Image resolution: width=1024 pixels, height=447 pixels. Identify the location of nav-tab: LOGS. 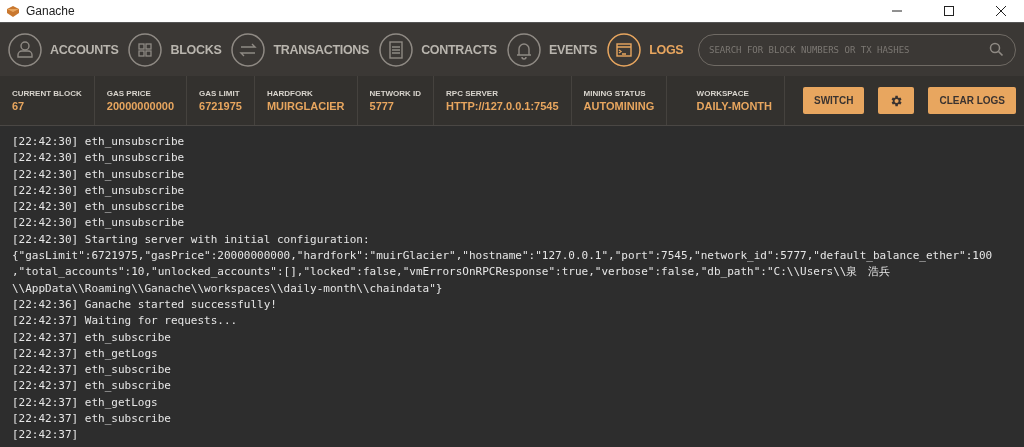
(645, 49).